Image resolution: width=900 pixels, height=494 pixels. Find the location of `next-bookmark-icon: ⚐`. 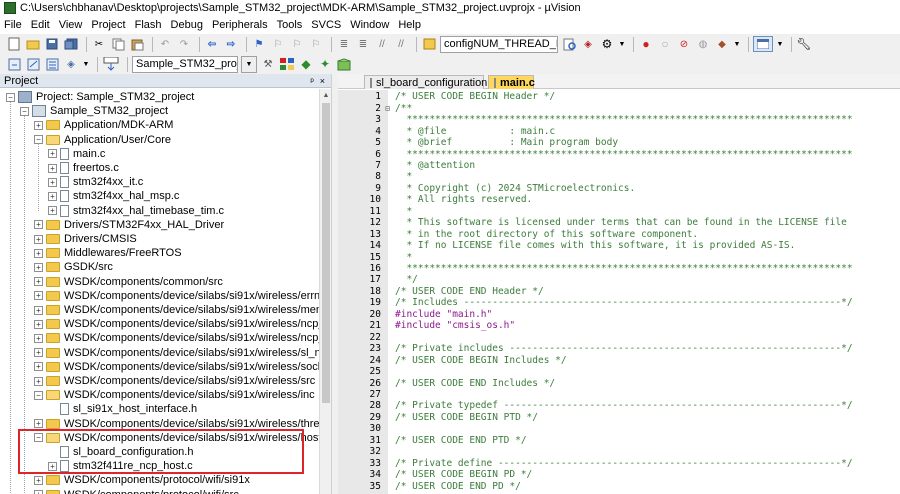

next-bookmark-icon: ⚐ is located at coordinates (297, 44).